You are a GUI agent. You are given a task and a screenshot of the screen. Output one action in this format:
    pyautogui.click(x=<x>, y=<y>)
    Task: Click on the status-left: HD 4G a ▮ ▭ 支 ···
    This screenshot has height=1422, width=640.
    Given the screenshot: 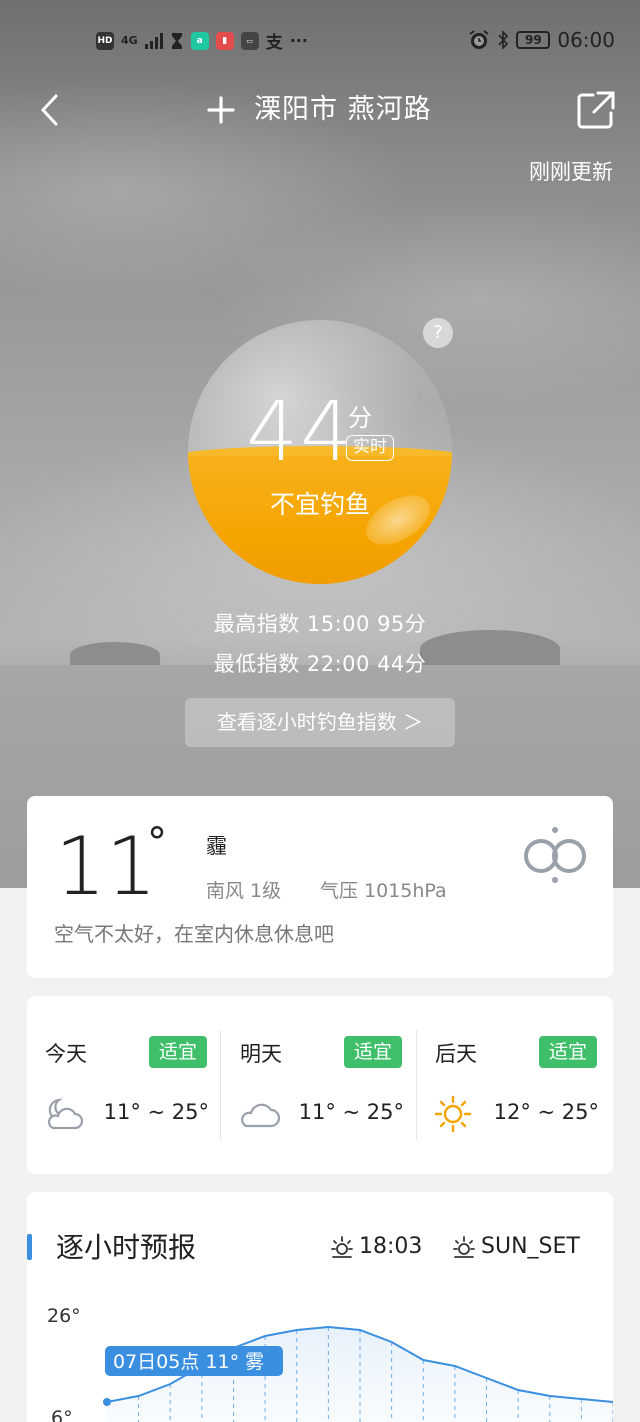 What is the action you would take?
    pyautogui.click(x=202, y=40)
    